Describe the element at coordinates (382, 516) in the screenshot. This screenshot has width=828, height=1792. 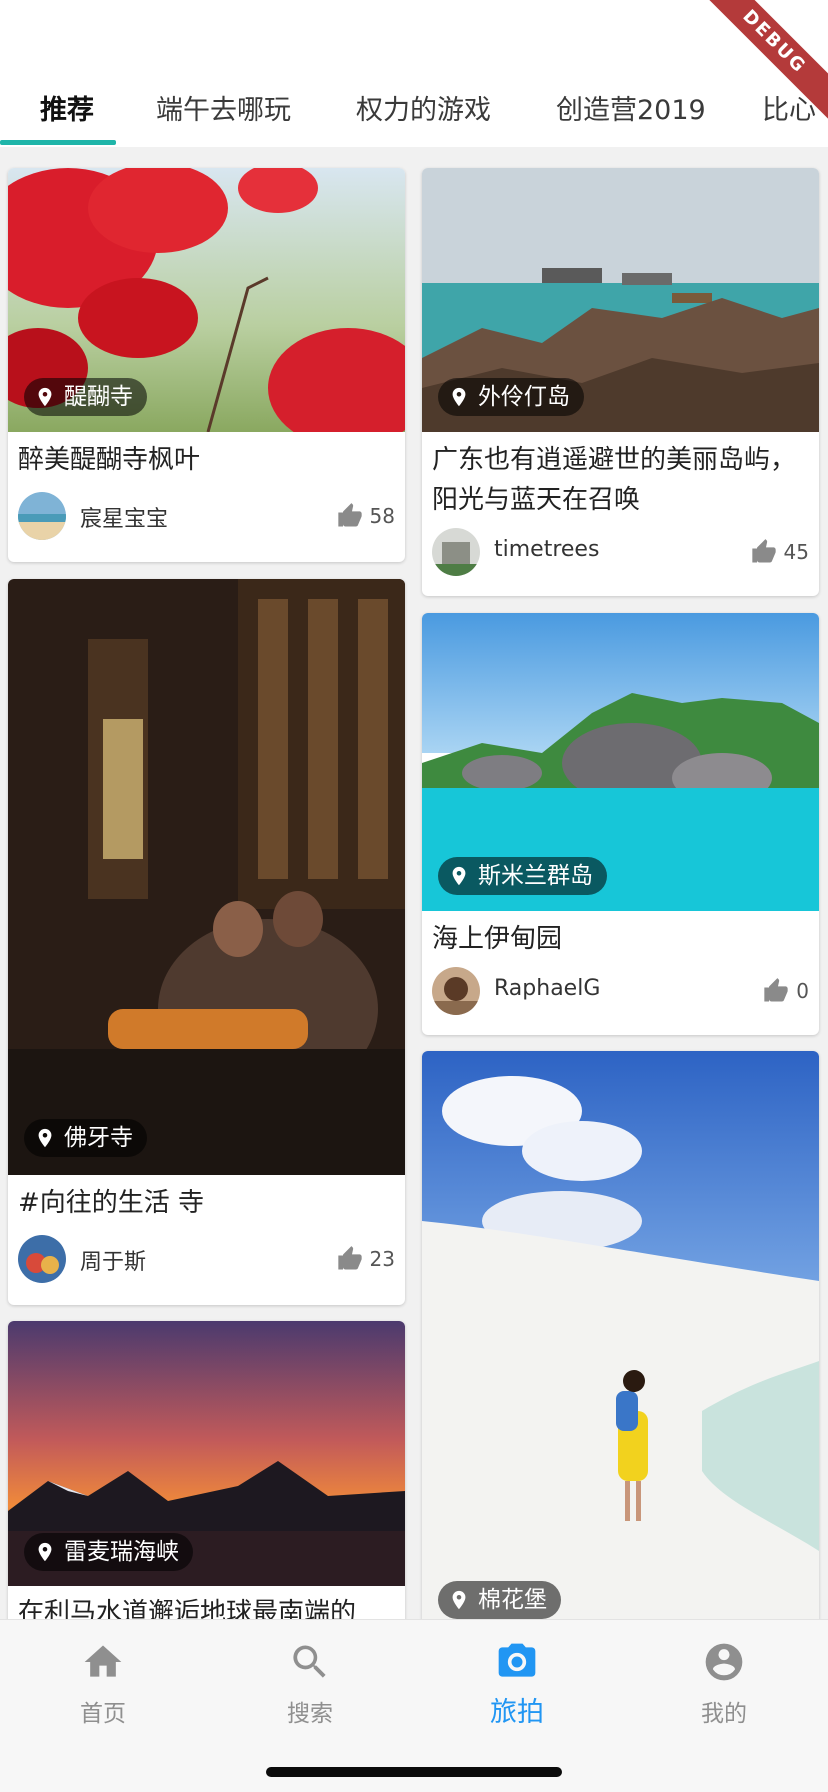
I see `like-count-value: 58` at that location.